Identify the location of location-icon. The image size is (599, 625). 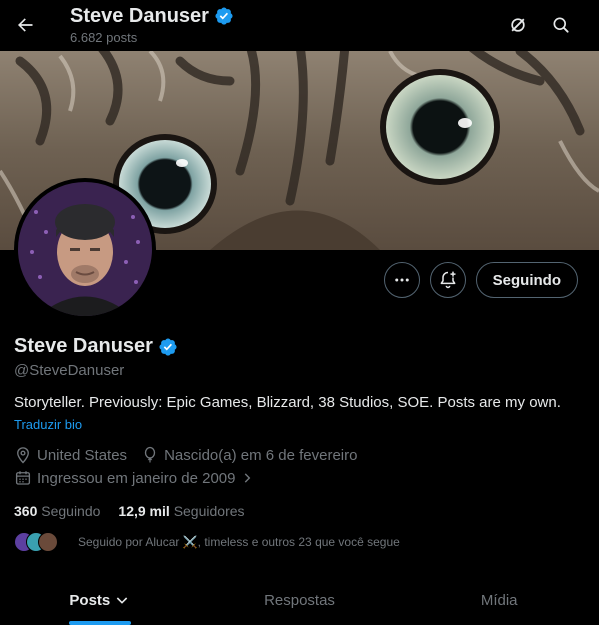
(23, 455).